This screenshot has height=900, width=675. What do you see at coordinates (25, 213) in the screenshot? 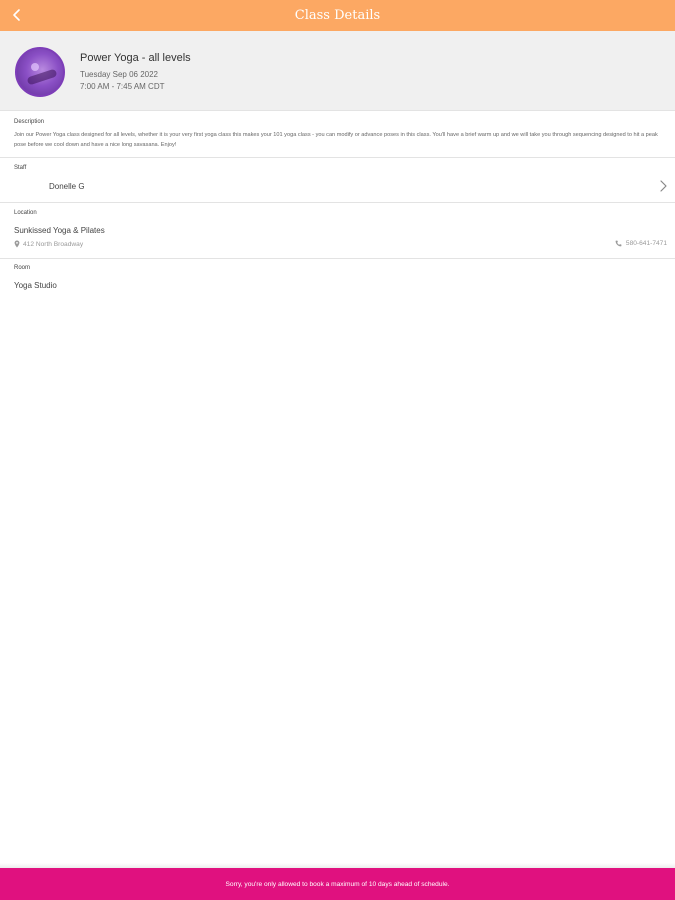
I see `location-label: Location` at bounding box center [25, 213].